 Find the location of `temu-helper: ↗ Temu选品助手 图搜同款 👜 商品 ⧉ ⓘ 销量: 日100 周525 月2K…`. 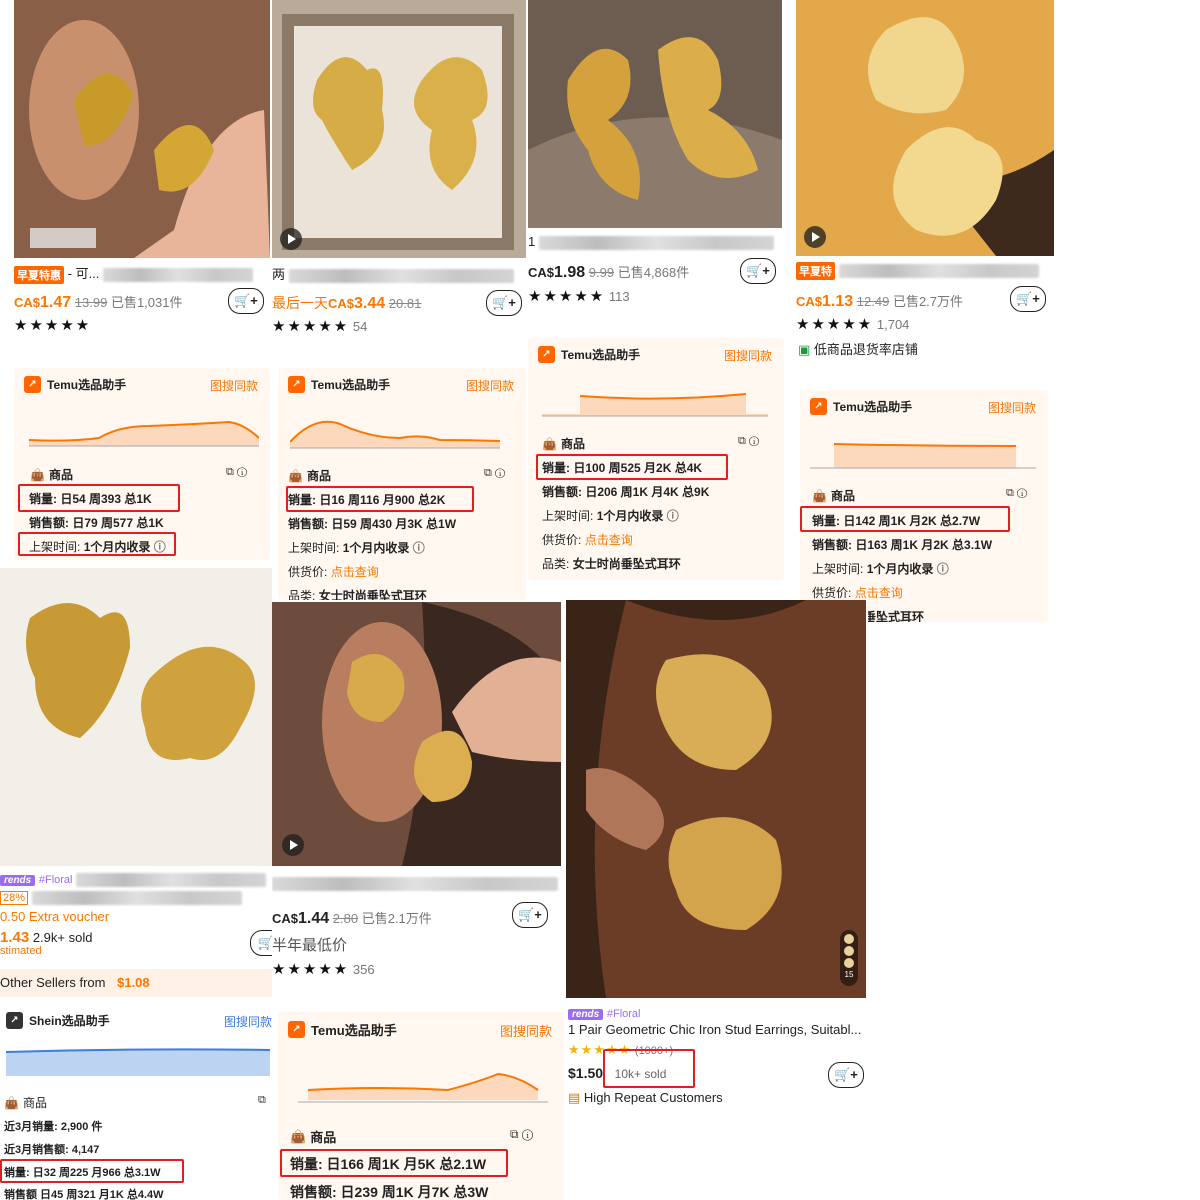

temu-helper: ↗ Temu选品助手 图搜同款 👜 商品 ⧉ ⓘ 销量: 日100 周525 月2K… is located at coordinates (656, 459).